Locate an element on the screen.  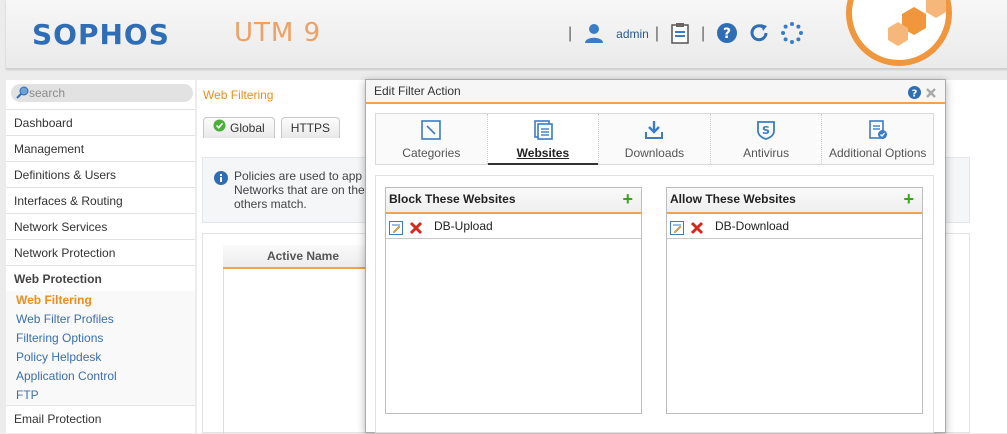
dialog-help-icon: ? is located at coordinates (914, 95).